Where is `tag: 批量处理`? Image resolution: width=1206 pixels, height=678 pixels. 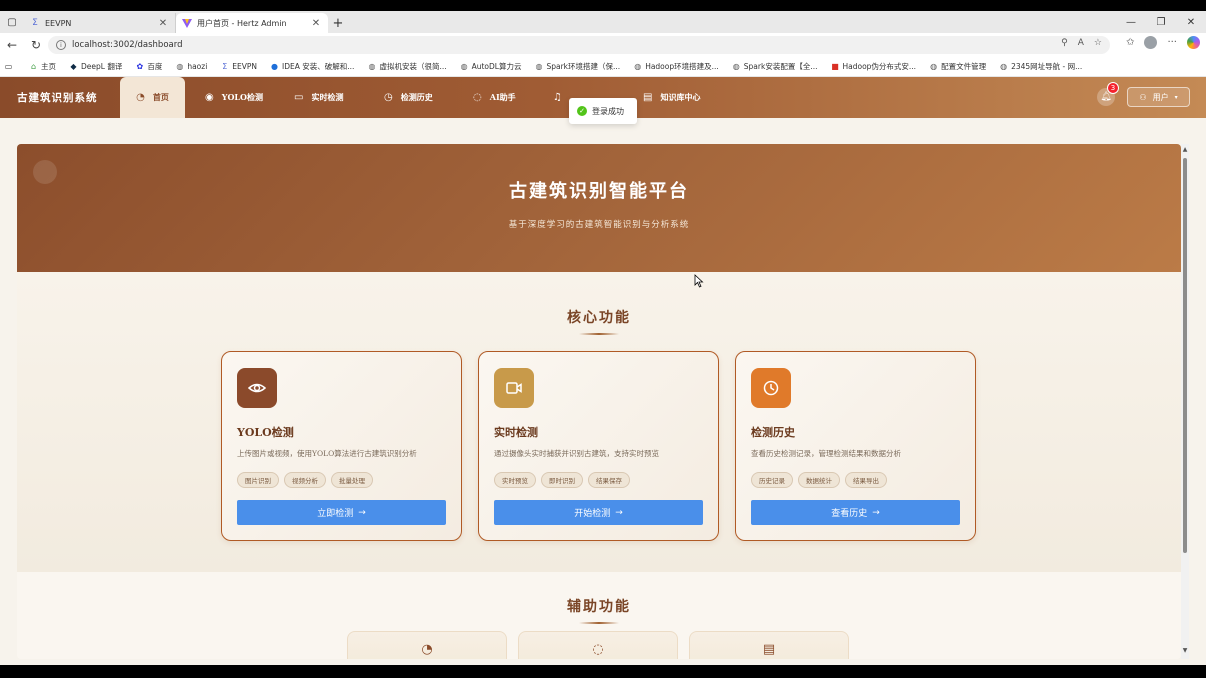 tag: 批量处理 is located at coordinates (352, 480).